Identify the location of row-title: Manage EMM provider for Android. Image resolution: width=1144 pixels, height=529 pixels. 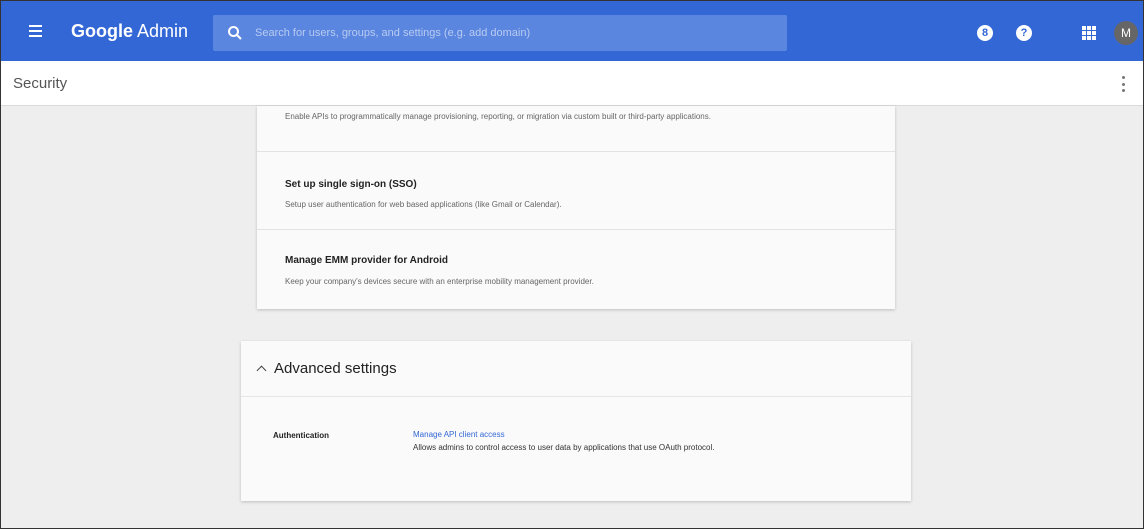
(366, 260).